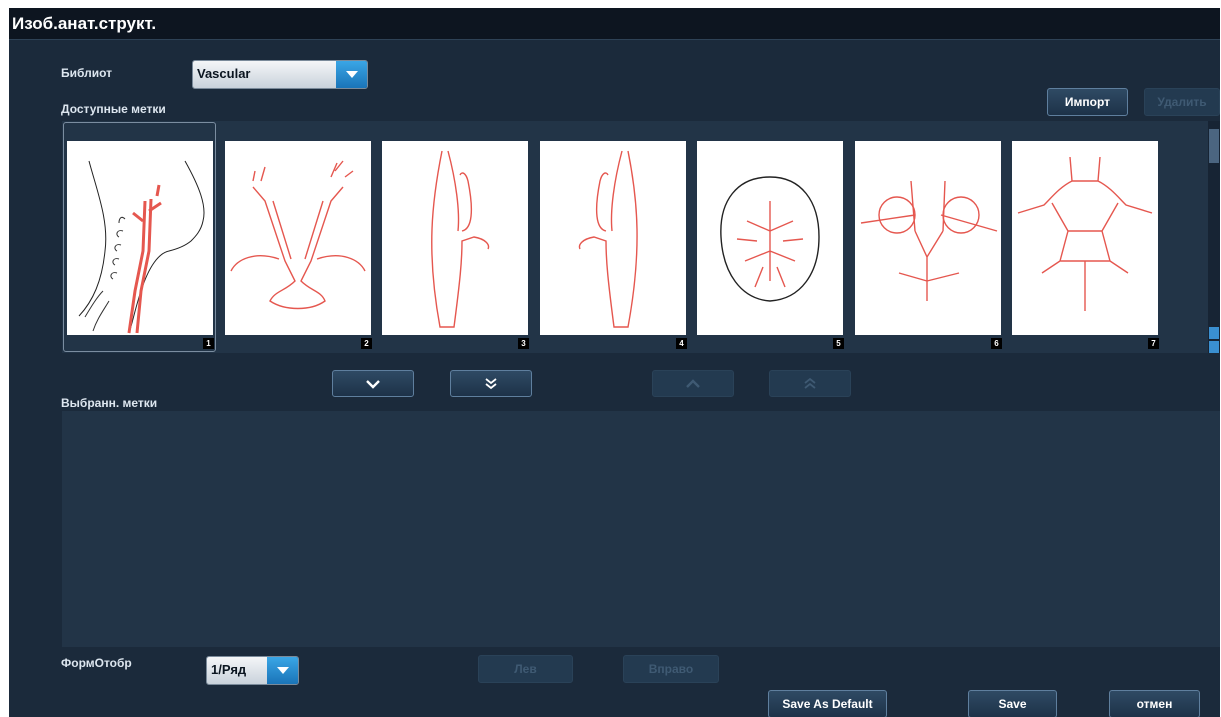 This screenshot has width=1221, height=717. Describe the element at coordinates (1182, 102) in the screenshot. I see `delete-button: Удалить` at that location.